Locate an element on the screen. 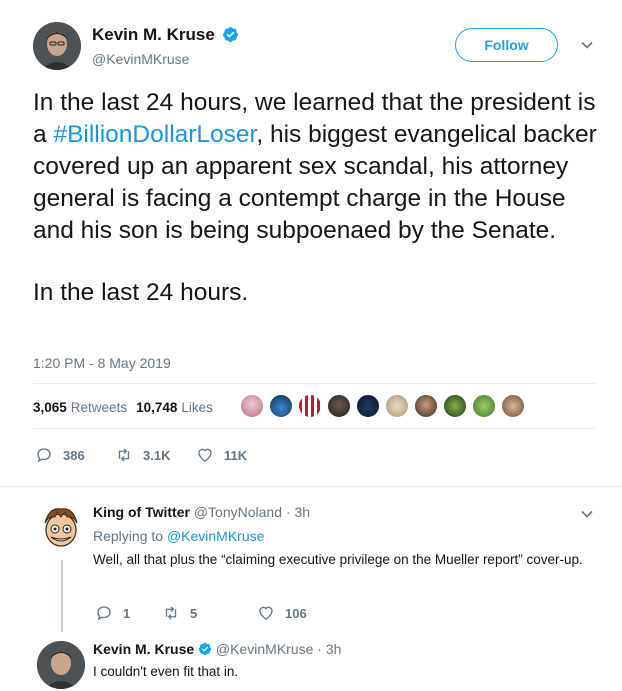 Image resolution: width=622 pixels, height=691 pixels. retweet-count: 3.1K is located at coordinates (157, 455).